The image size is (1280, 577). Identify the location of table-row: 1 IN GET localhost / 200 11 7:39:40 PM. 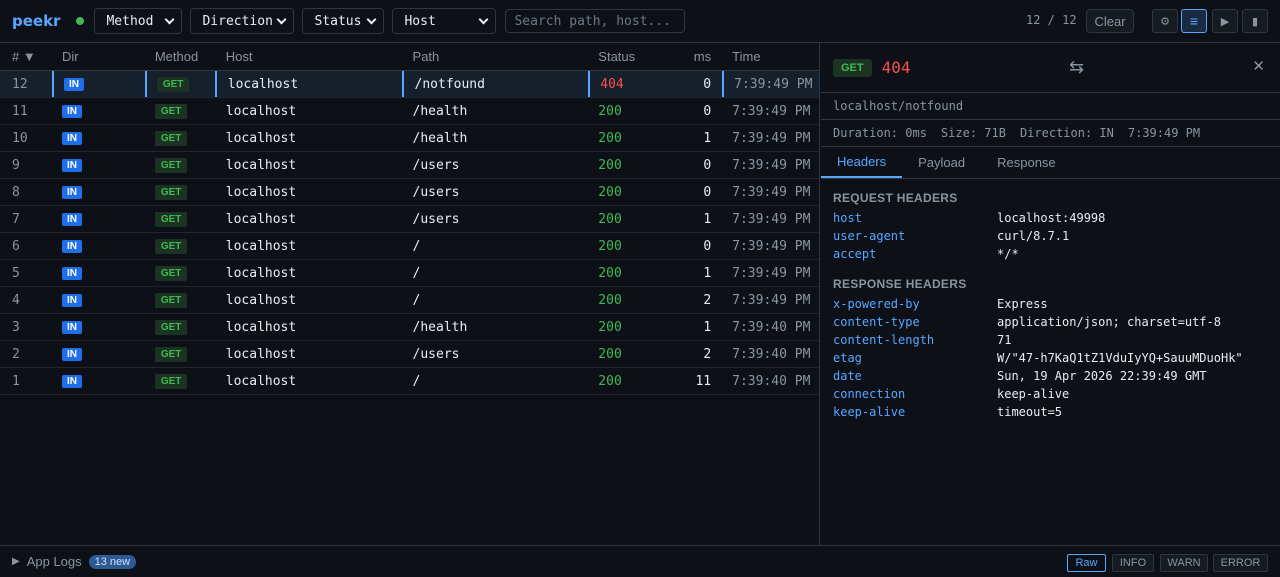
(409, 381).